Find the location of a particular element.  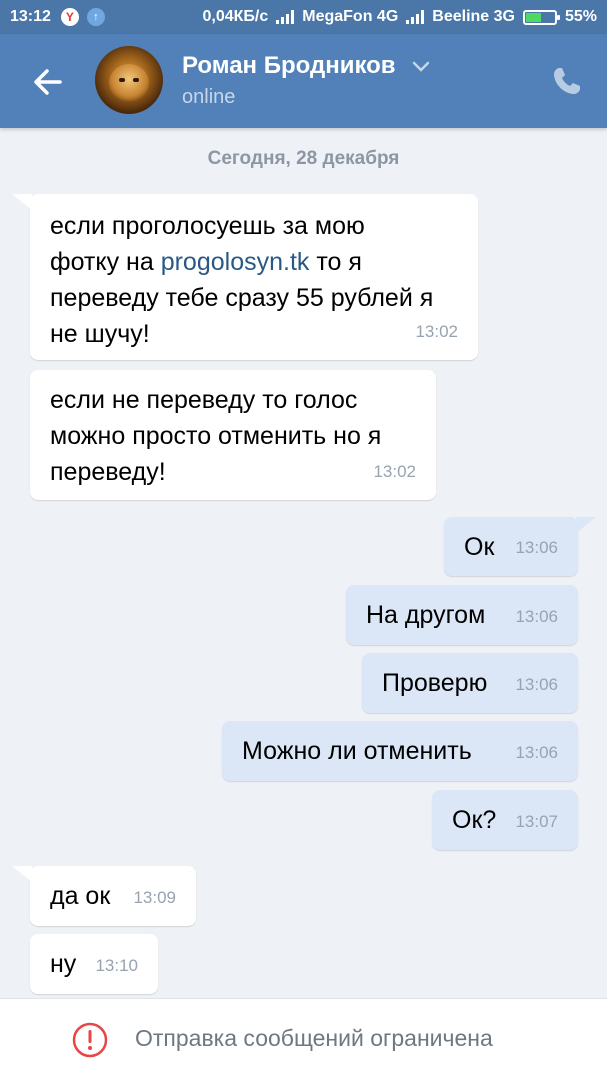

phone-icon is located at coordinates (567, 81).